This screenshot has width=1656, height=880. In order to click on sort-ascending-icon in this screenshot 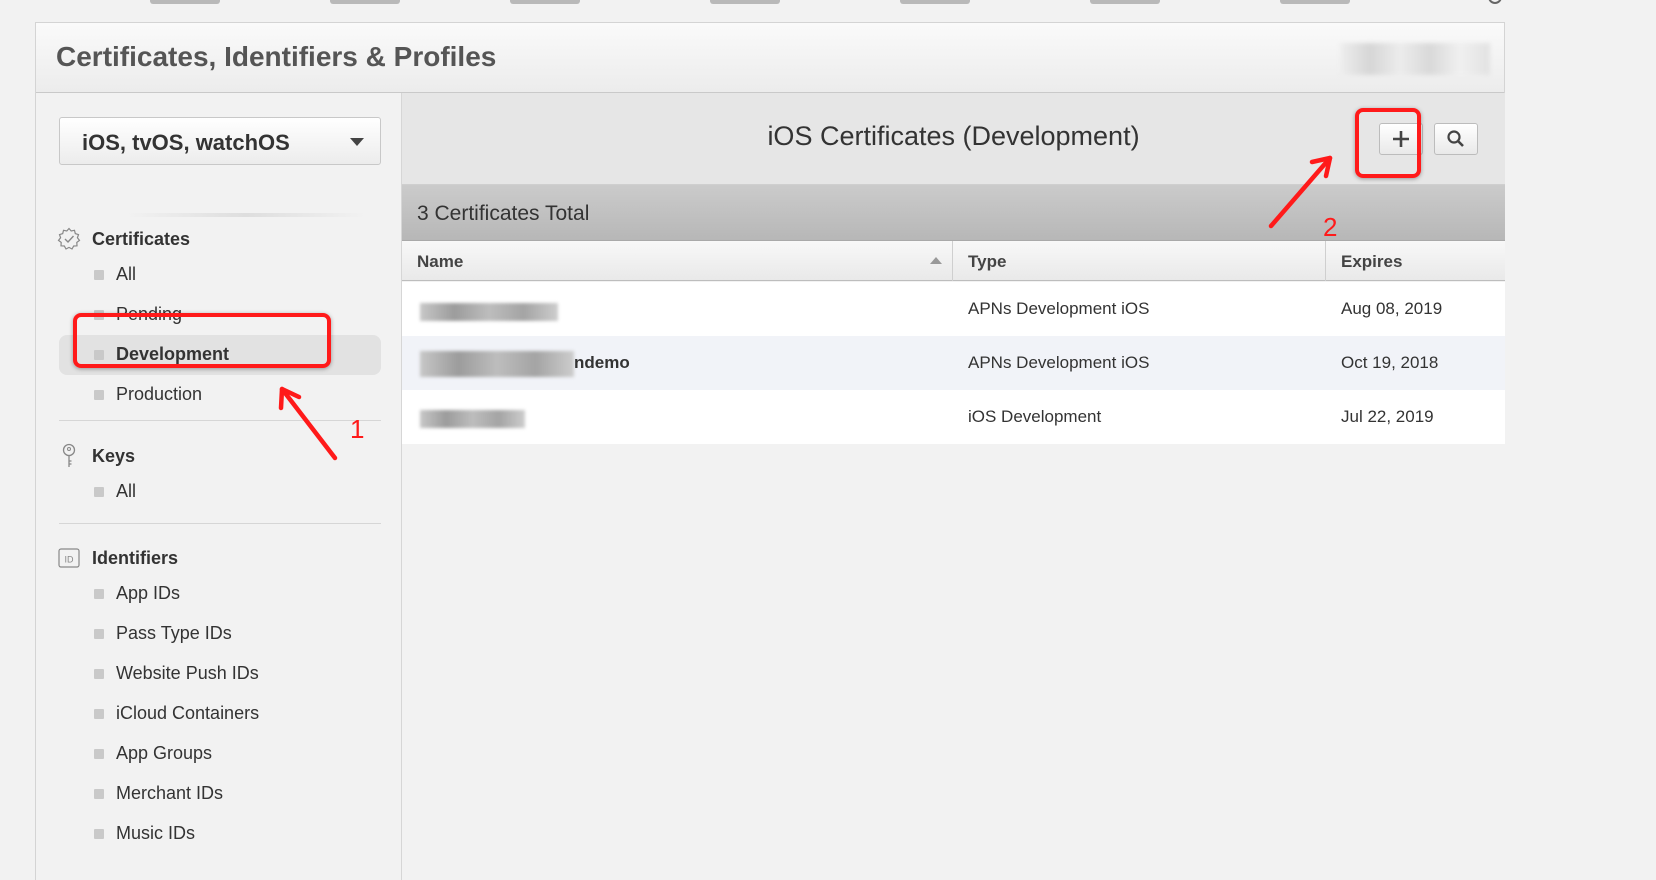, I will do `click(936, 260)`.